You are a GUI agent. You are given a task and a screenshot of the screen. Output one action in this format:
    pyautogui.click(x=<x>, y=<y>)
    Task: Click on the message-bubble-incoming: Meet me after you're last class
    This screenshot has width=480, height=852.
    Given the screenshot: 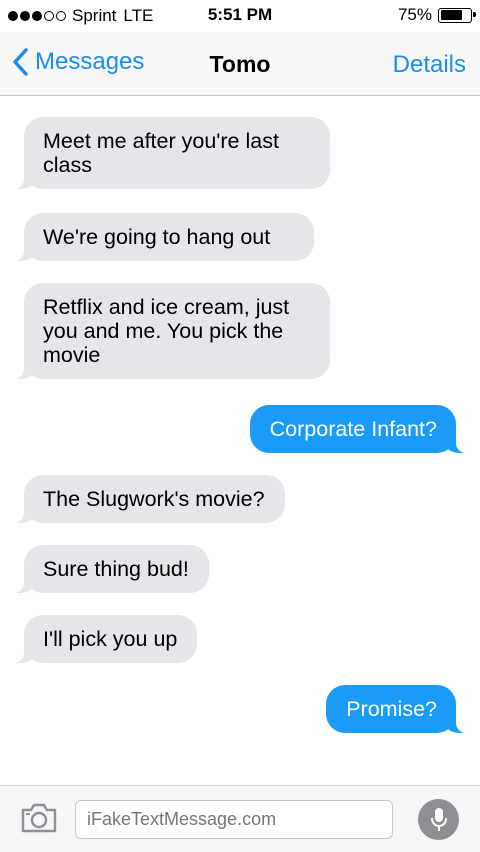 What is the action you would take?
    pyautogui.click(x=165, y=153)
    